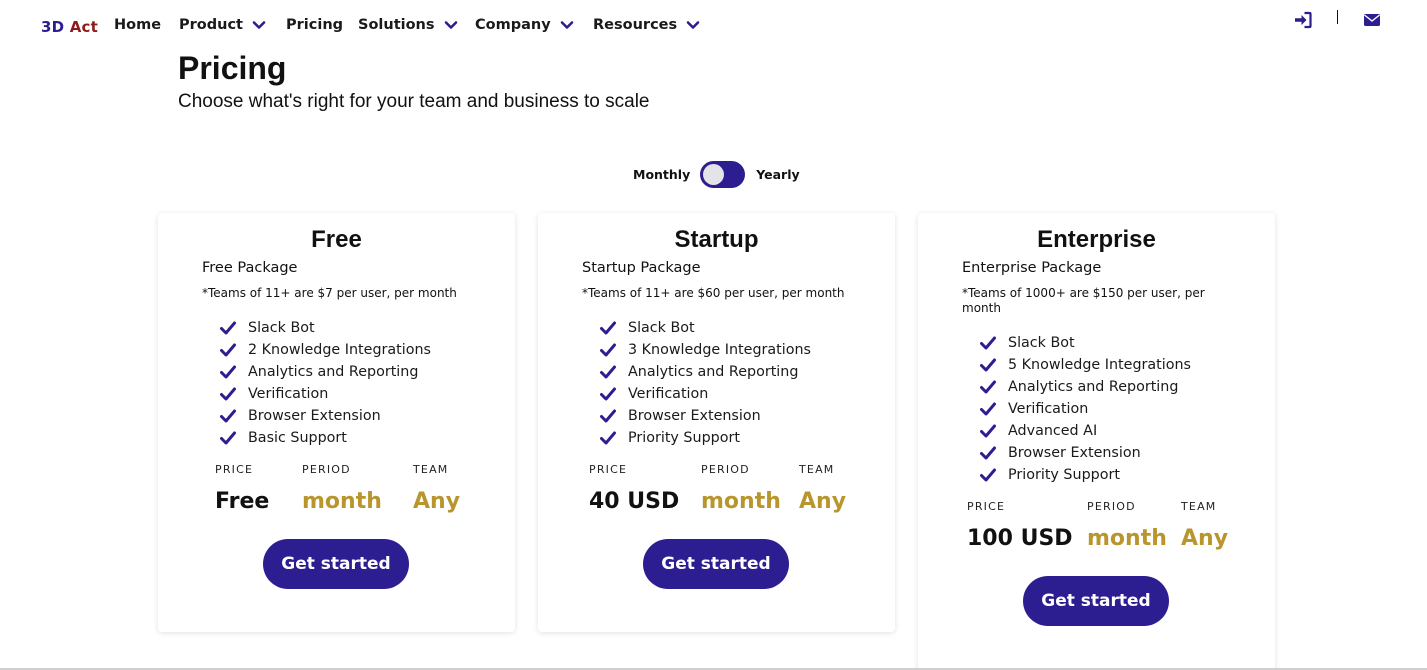 This screenshot has width=1427, height=670. I want to click on page-title: Pricing, so click(232, 68).